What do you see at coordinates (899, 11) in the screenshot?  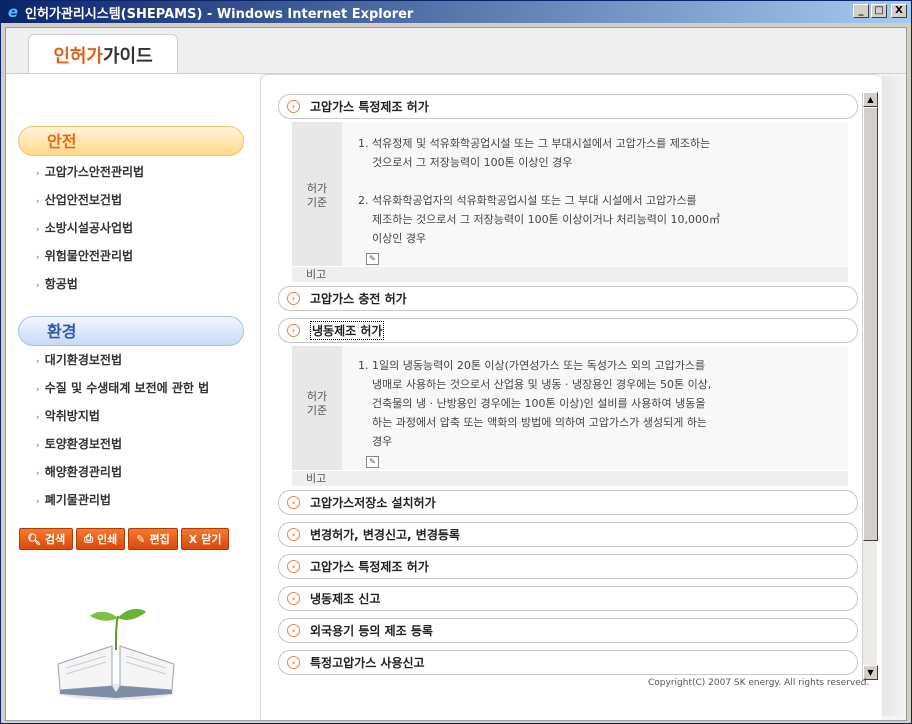 I see `close-window-button: X` at bounding box center [899, 11].